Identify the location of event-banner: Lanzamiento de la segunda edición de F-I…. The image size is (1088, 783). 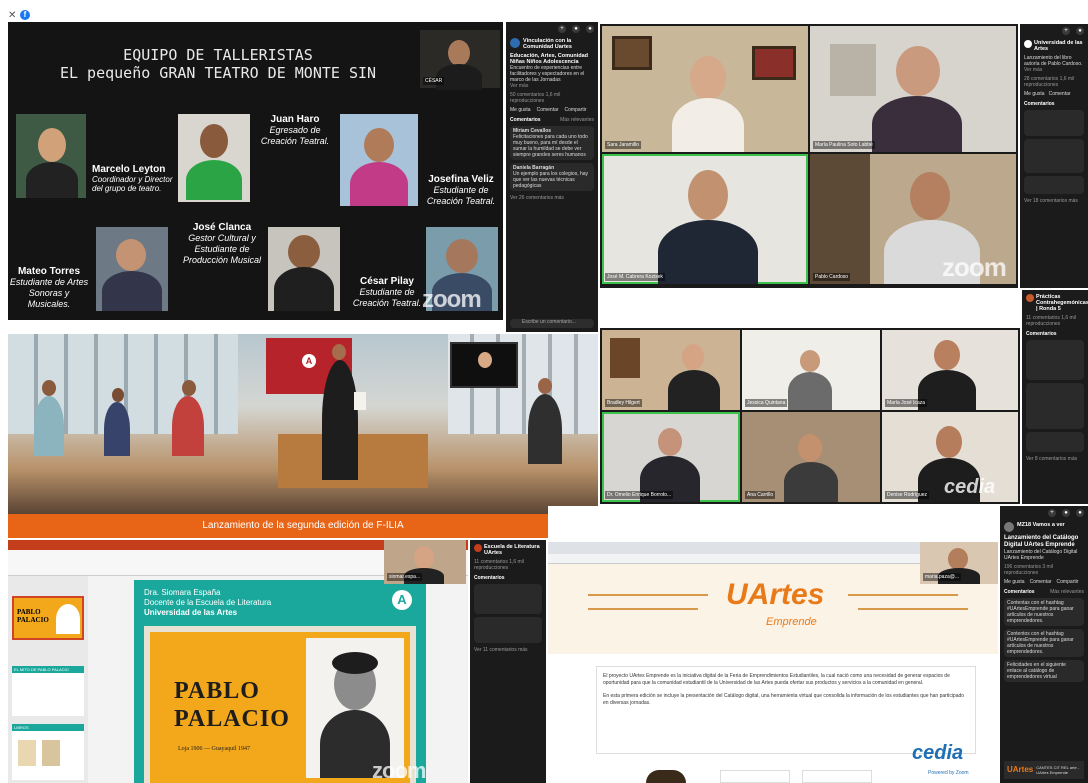
(303, 526).